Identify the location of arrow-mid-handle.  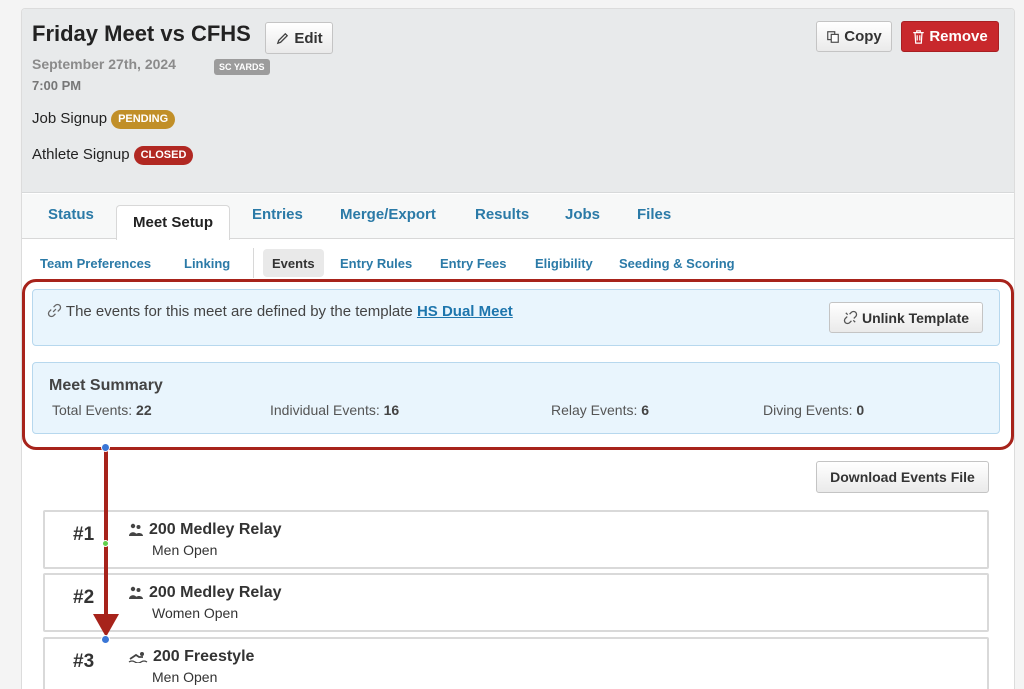
(105, 543).